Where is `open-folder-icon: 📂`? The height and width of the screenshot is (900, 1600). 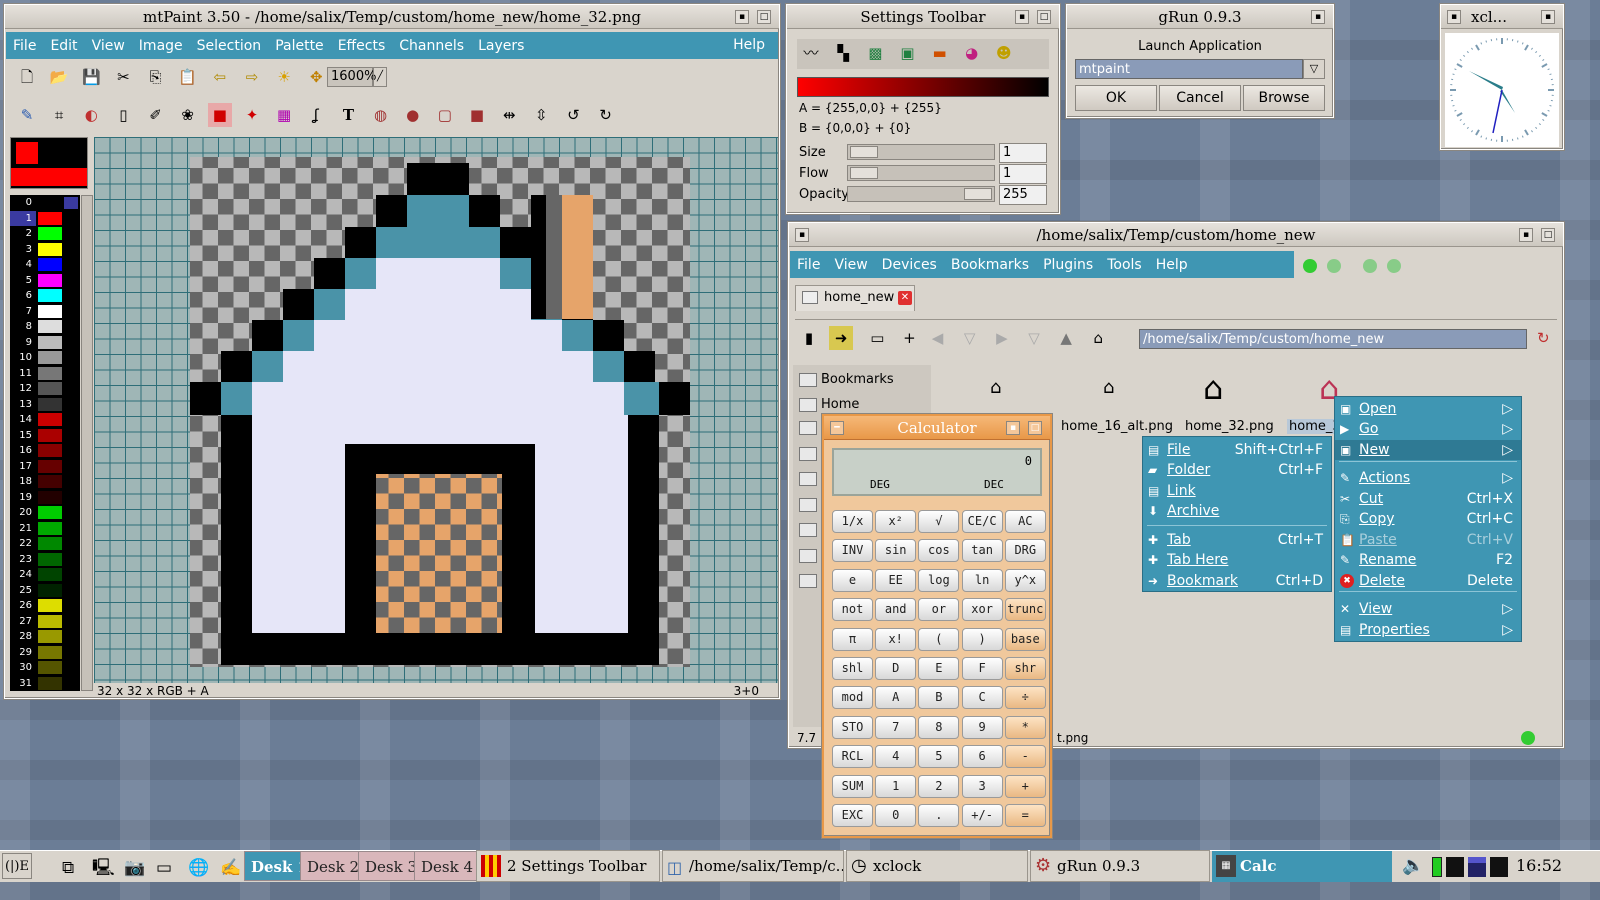
open-folder-icon: 📂 is located at coordinates (59, 77).